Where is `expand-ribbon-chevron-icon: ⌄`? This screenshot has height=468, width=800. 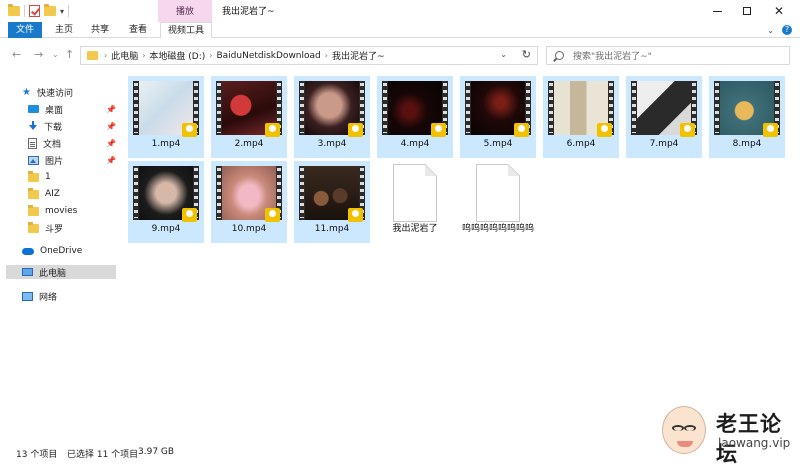
expand-ribbon-chevron-icon: ⌄ is located at coordinates (770, 30).